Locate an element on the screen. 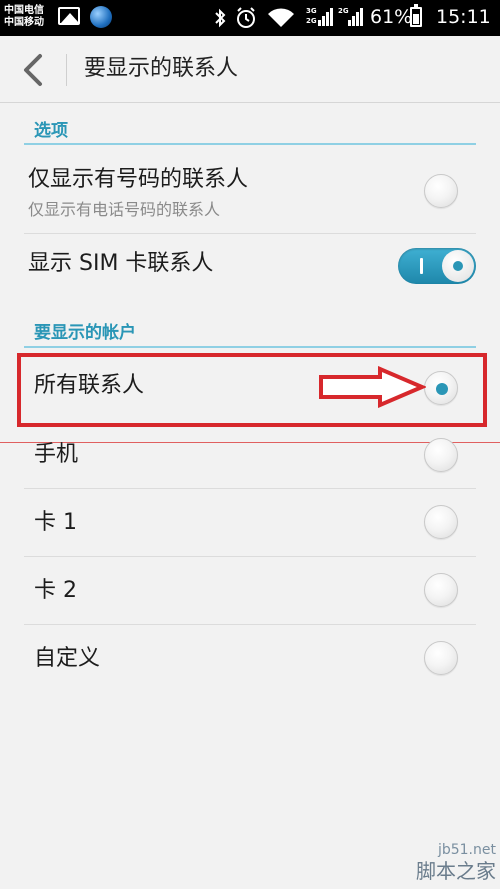 This screenshot has height=889, width=500. section-header-accounts: 要显示的帐户 is located at coordinates (85, 333).